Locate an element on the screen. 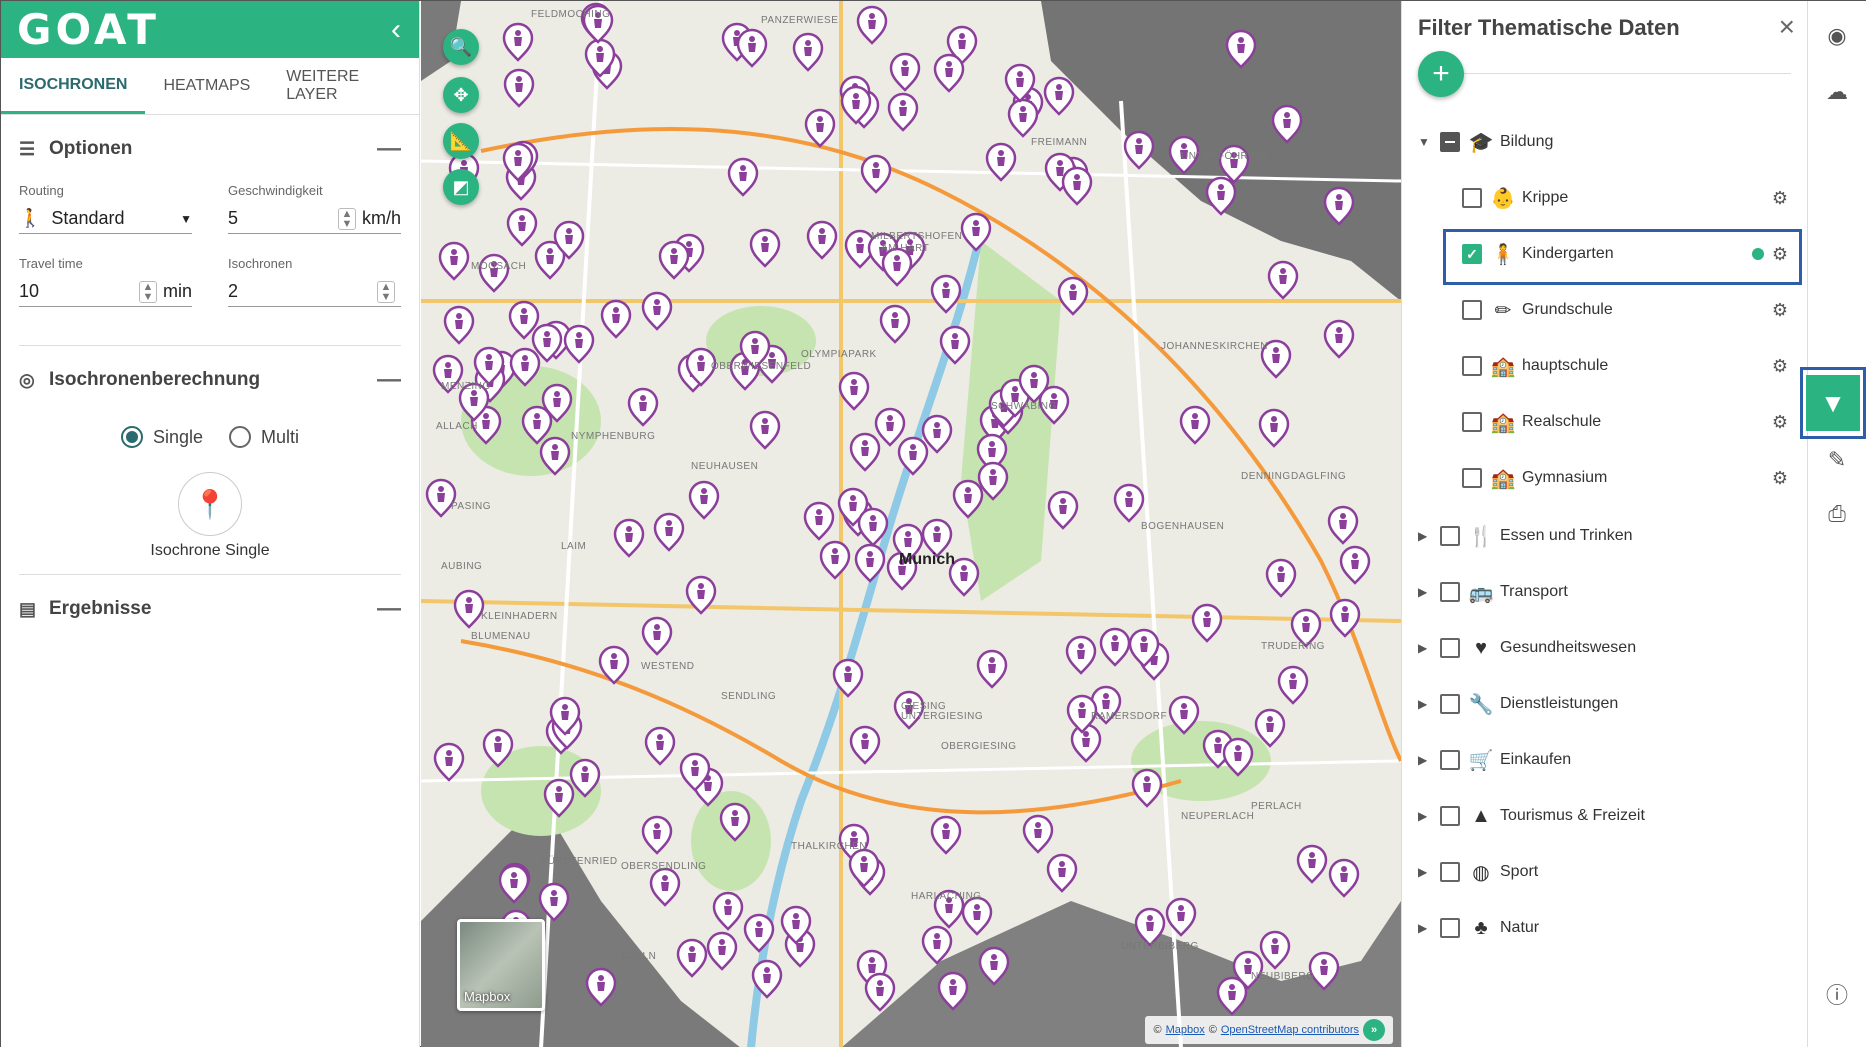 The image size is (1866, 1047). tab-heatmaps: HEATMAPS is located at coordinates (206, 86).